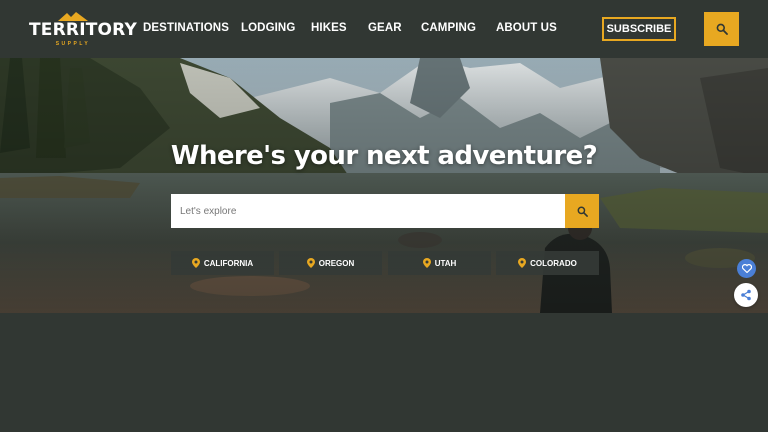 This screenshot has height=432, width=768. I want to click on header-search-button, so click(721, 29).